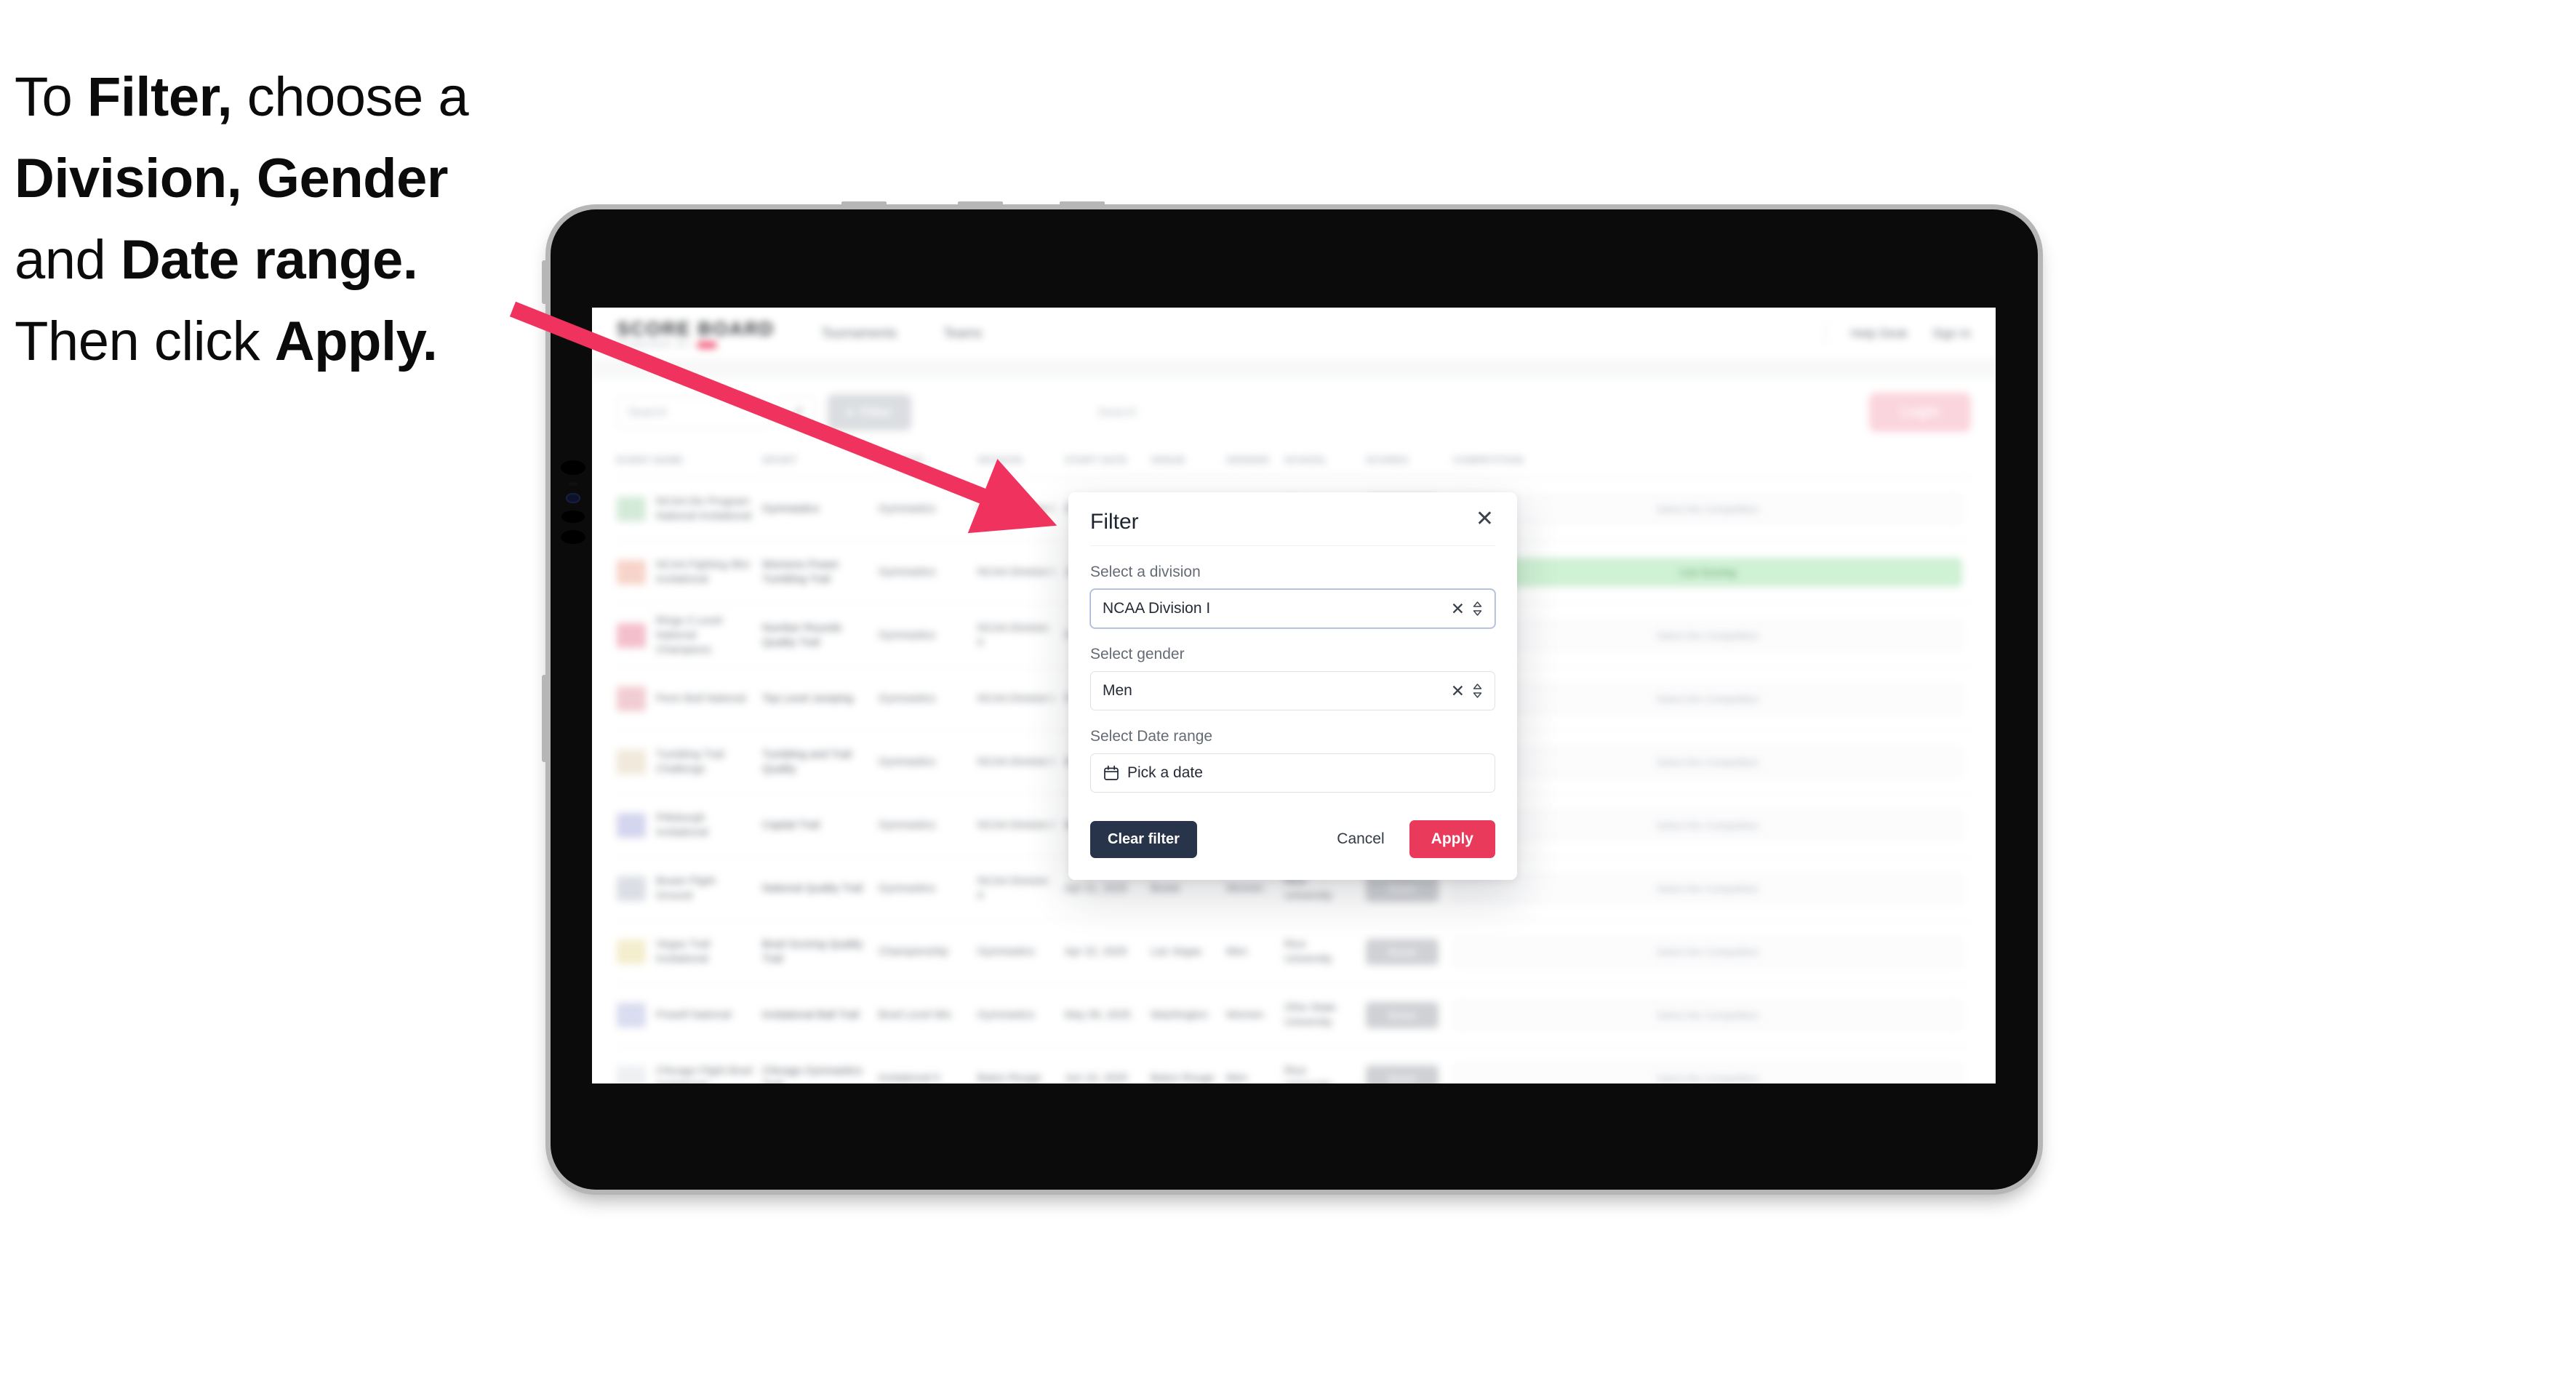  What do you see at coordinates (145, 342) in the screenshot?
I see `caption-line4-pre: Then click` at bounding box center [145, 342].